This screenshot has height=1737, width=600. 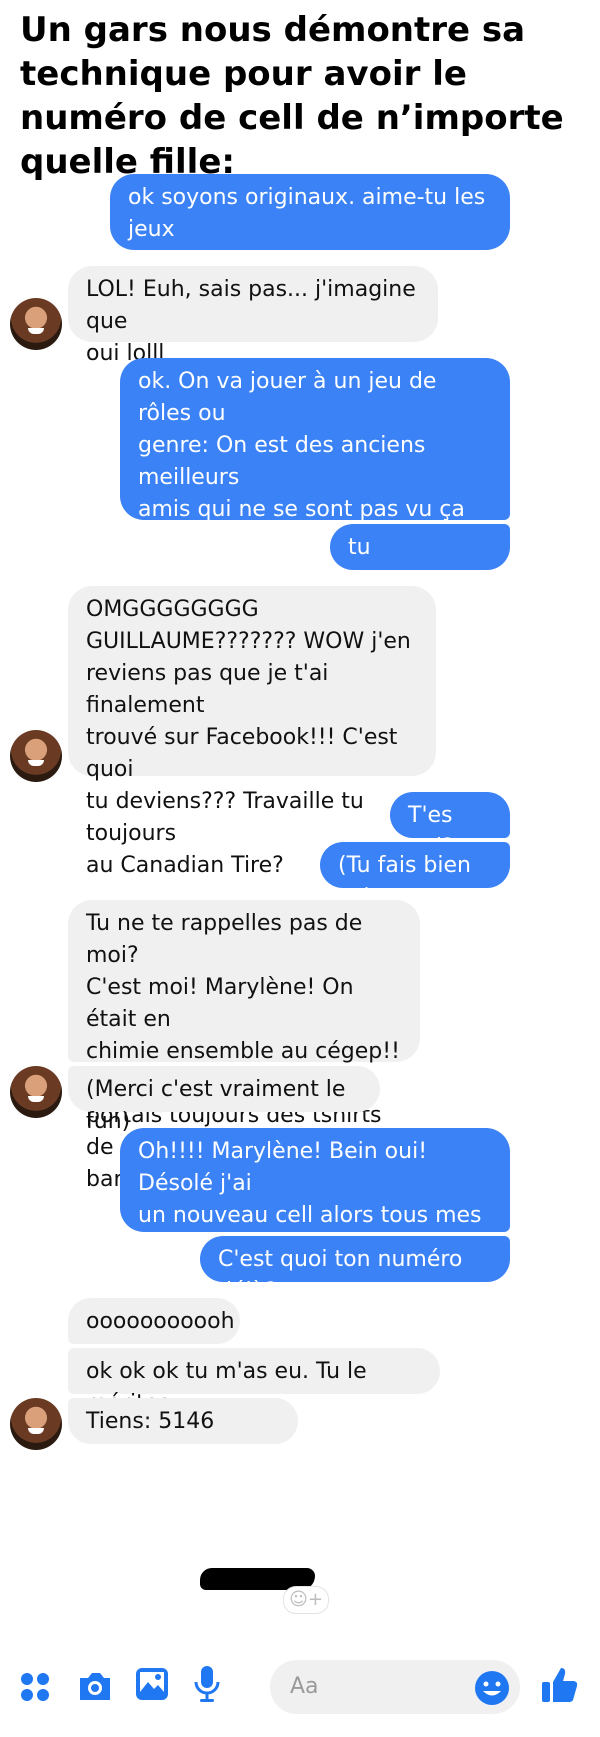 I want to click on thumbs-up-icon, so click(x=560, y=1684).